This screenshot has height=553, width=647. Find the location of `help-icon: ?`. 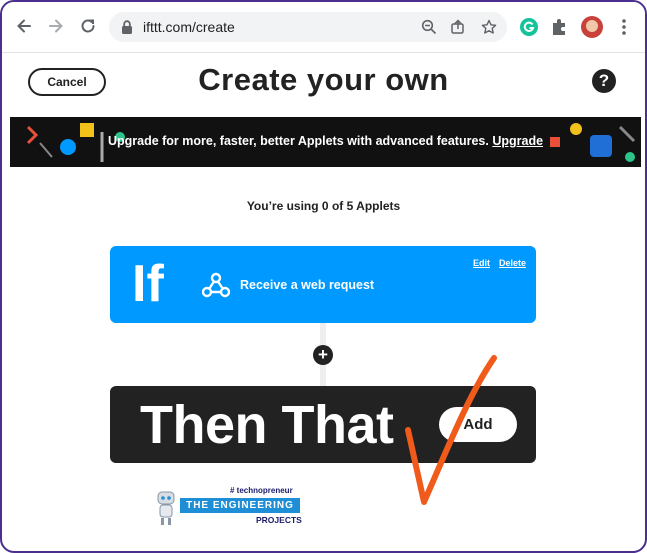

help-icon: ? is located at coordinates (604, 81).